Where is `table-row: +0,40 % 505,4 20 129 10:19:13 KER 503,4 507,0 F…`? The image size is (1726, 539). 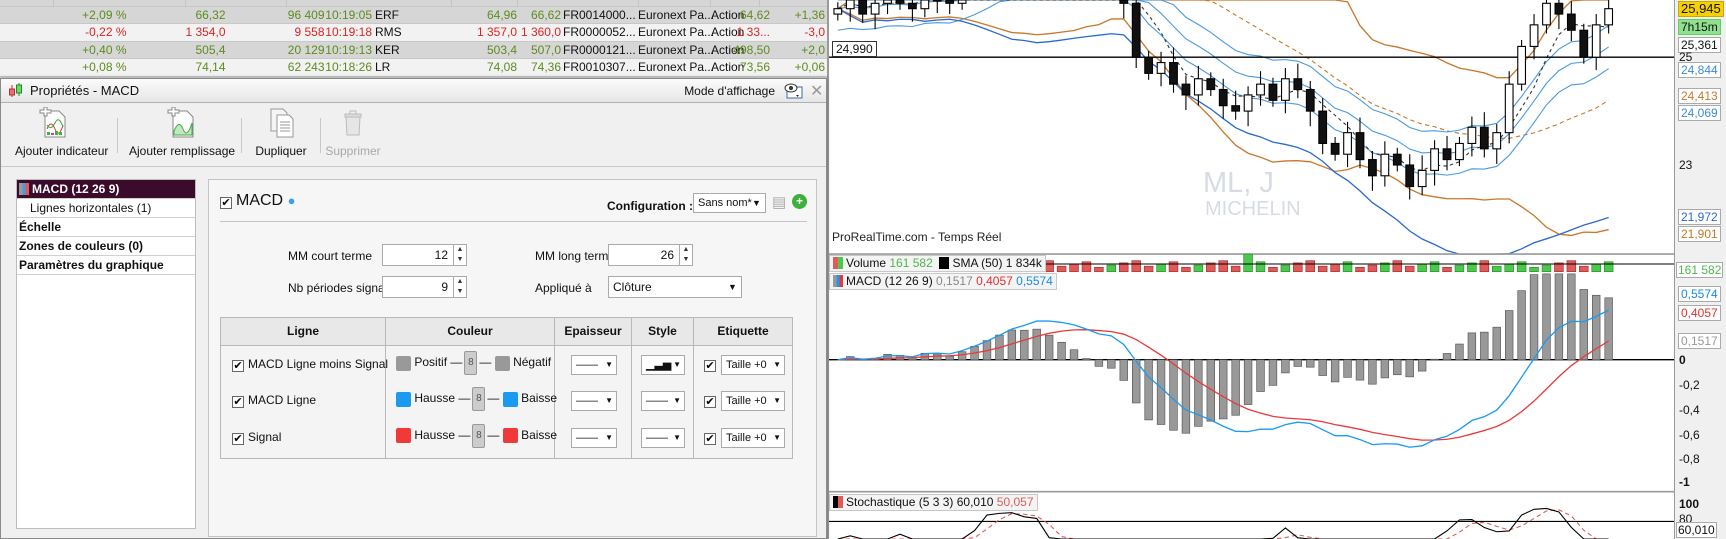
table-row: +0,40 % 505,4 20 129 10:19:13 KER 503,4 507,0 F… is located at coordinates (413, 50).